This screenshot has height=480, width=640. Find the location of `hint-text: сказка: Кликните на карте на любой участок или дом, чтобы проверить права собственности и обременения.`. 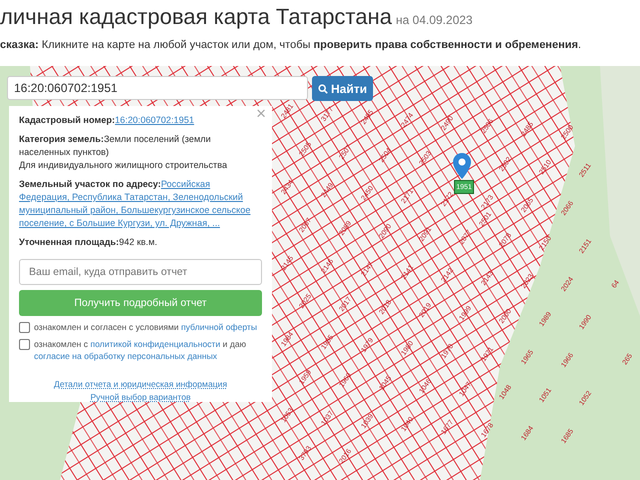

hint-text: сказка: Кликните на карте на любой участок или дом, чтобы проверить права собственности и обременения. is located at coordinates (291, 45).